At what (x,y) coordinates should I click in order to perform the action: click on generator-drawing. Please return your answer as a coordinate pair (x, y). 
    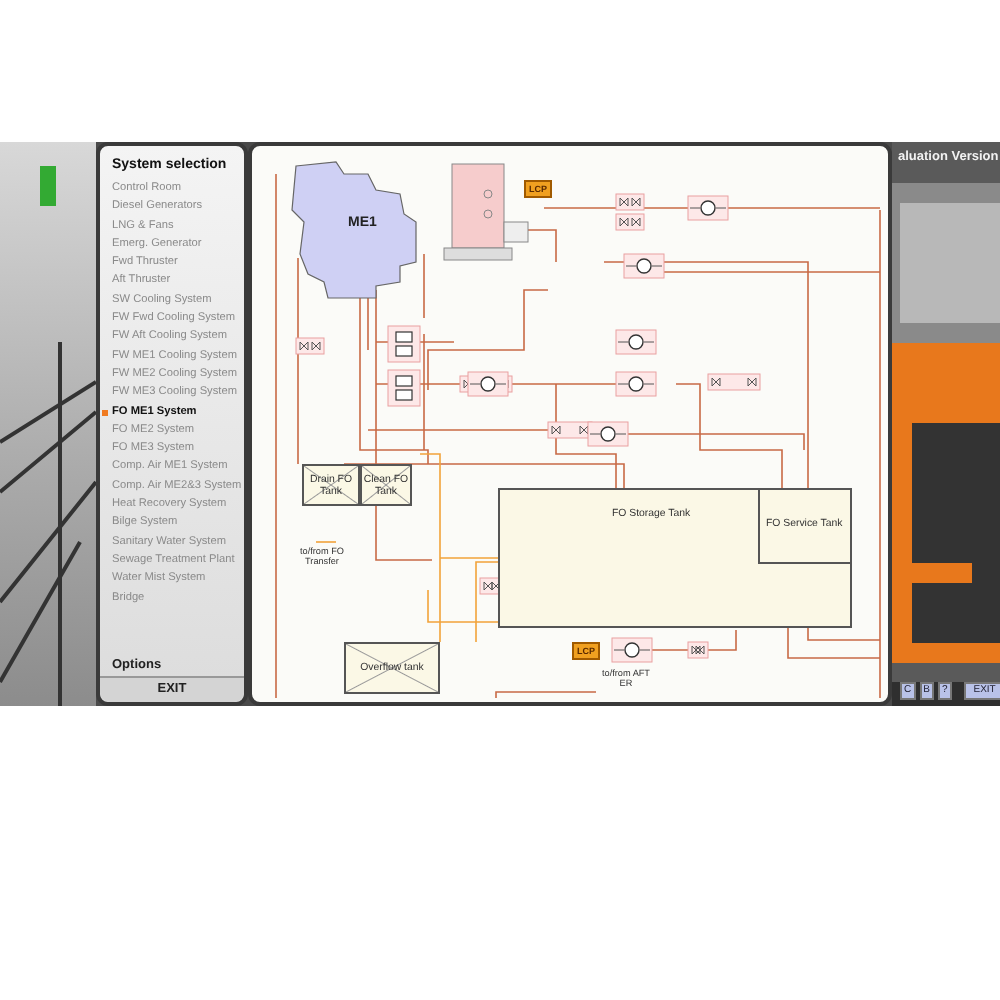
    Looking at the image, I should click on (486, 212).